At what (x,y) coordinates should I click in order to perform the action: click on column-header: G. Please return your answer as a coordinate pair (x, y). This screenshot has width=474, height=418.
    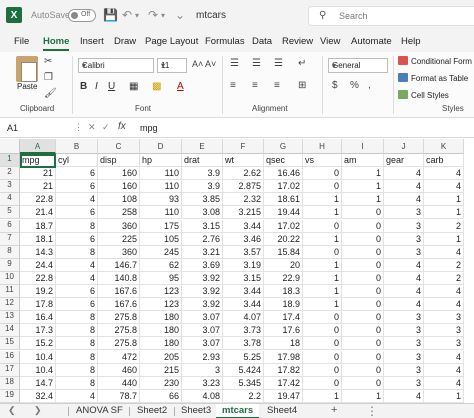
    Looking at the image, I should click on (283, 146).